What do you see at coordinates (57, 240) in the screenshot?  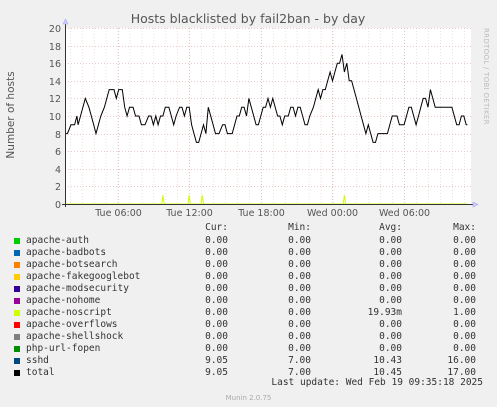 I see `legend-series-name: apache-auth` at bounding box center [57, 240].